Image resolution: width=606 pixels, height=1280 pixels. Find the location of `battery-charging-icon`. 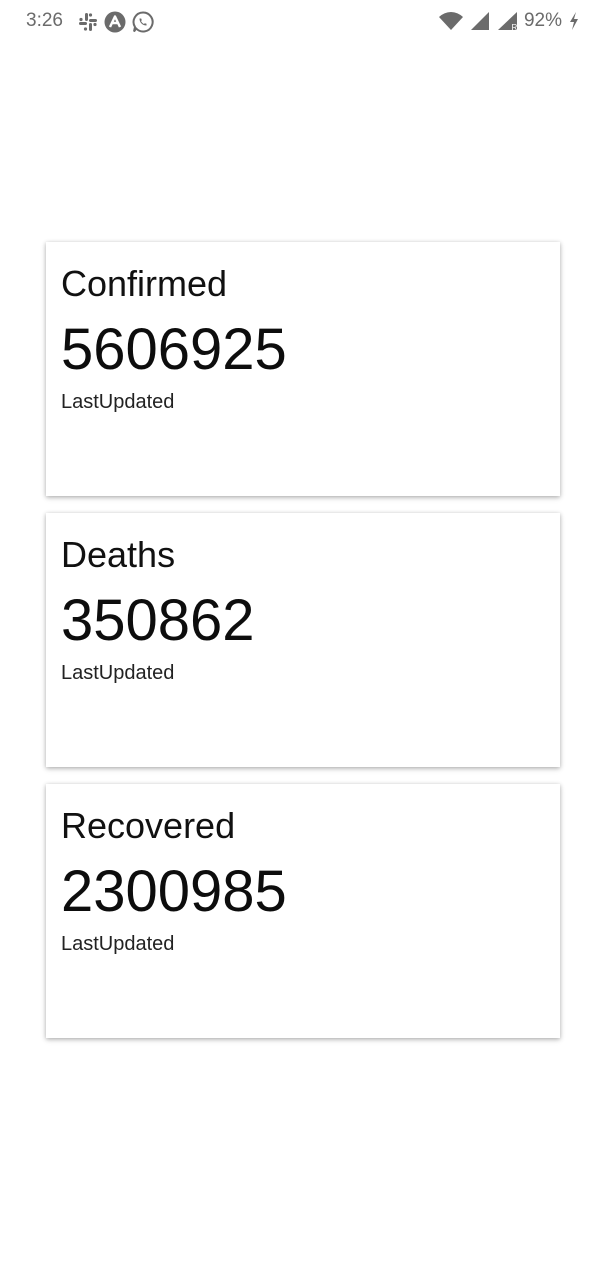

battery-charging-icon is located at coordinates (574, 21).